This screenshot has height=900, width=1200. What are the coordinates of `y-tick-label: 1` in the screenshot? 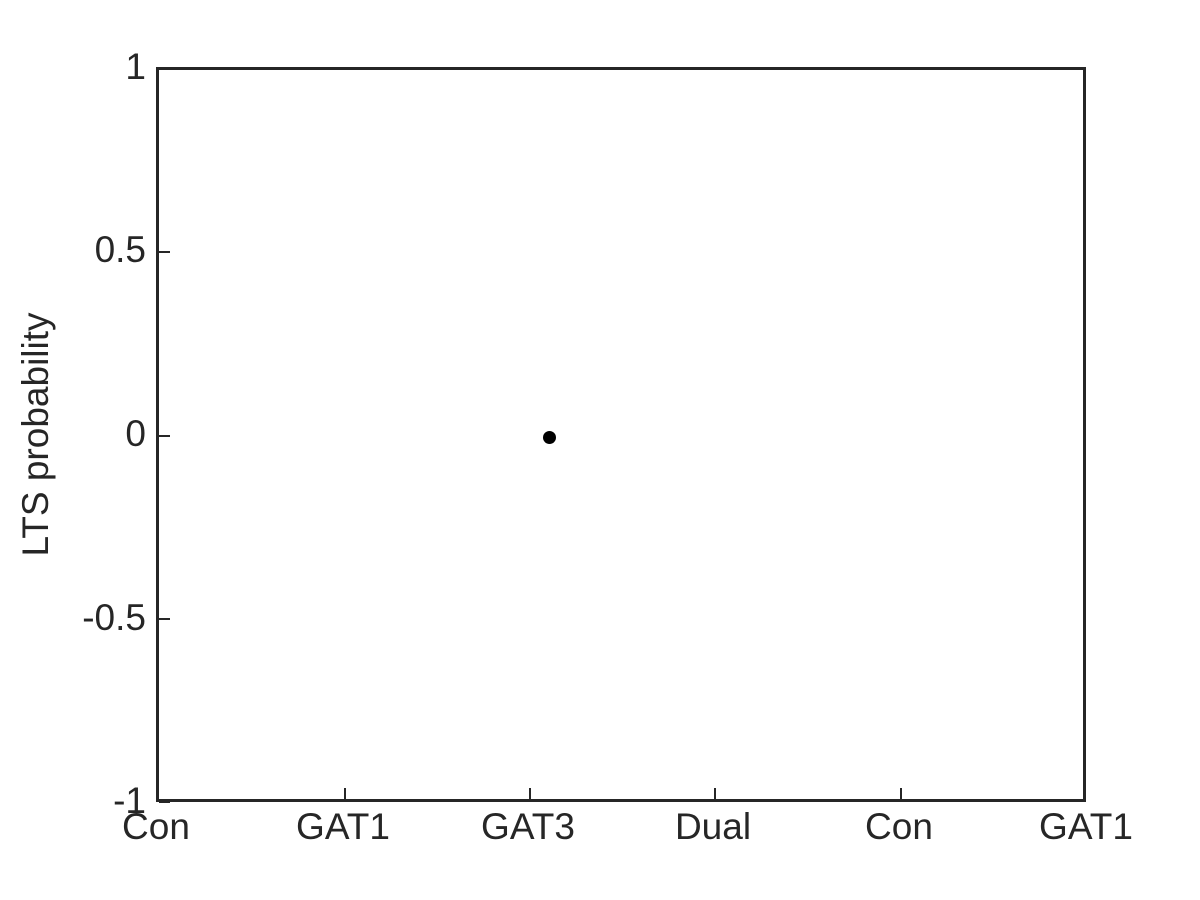 It's located at (135, 66).